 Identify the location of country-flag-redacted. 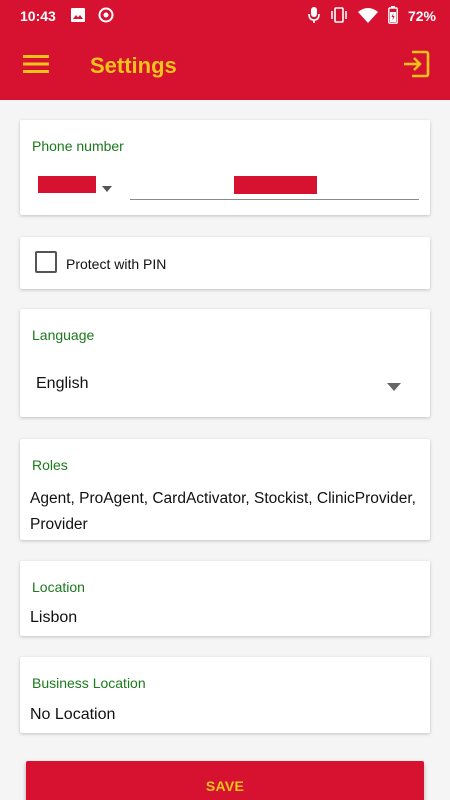
(67, 184).